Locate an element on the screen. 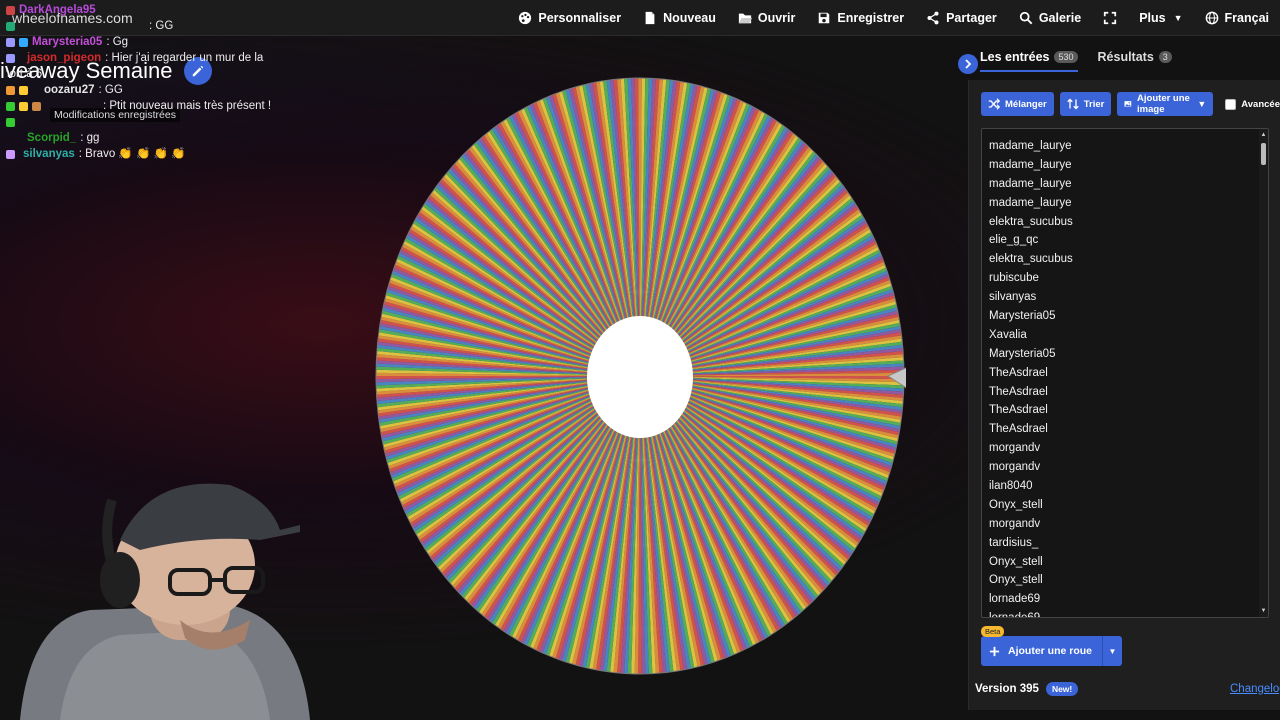 This screenshot has height=720, width=1280. chat-line: : Ptit nouveau mais très présent ! is located at coordinates (156, 106).